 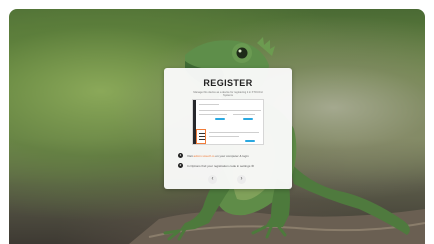 I want to click on step-2-number: 2, so click(x=180, y=165).